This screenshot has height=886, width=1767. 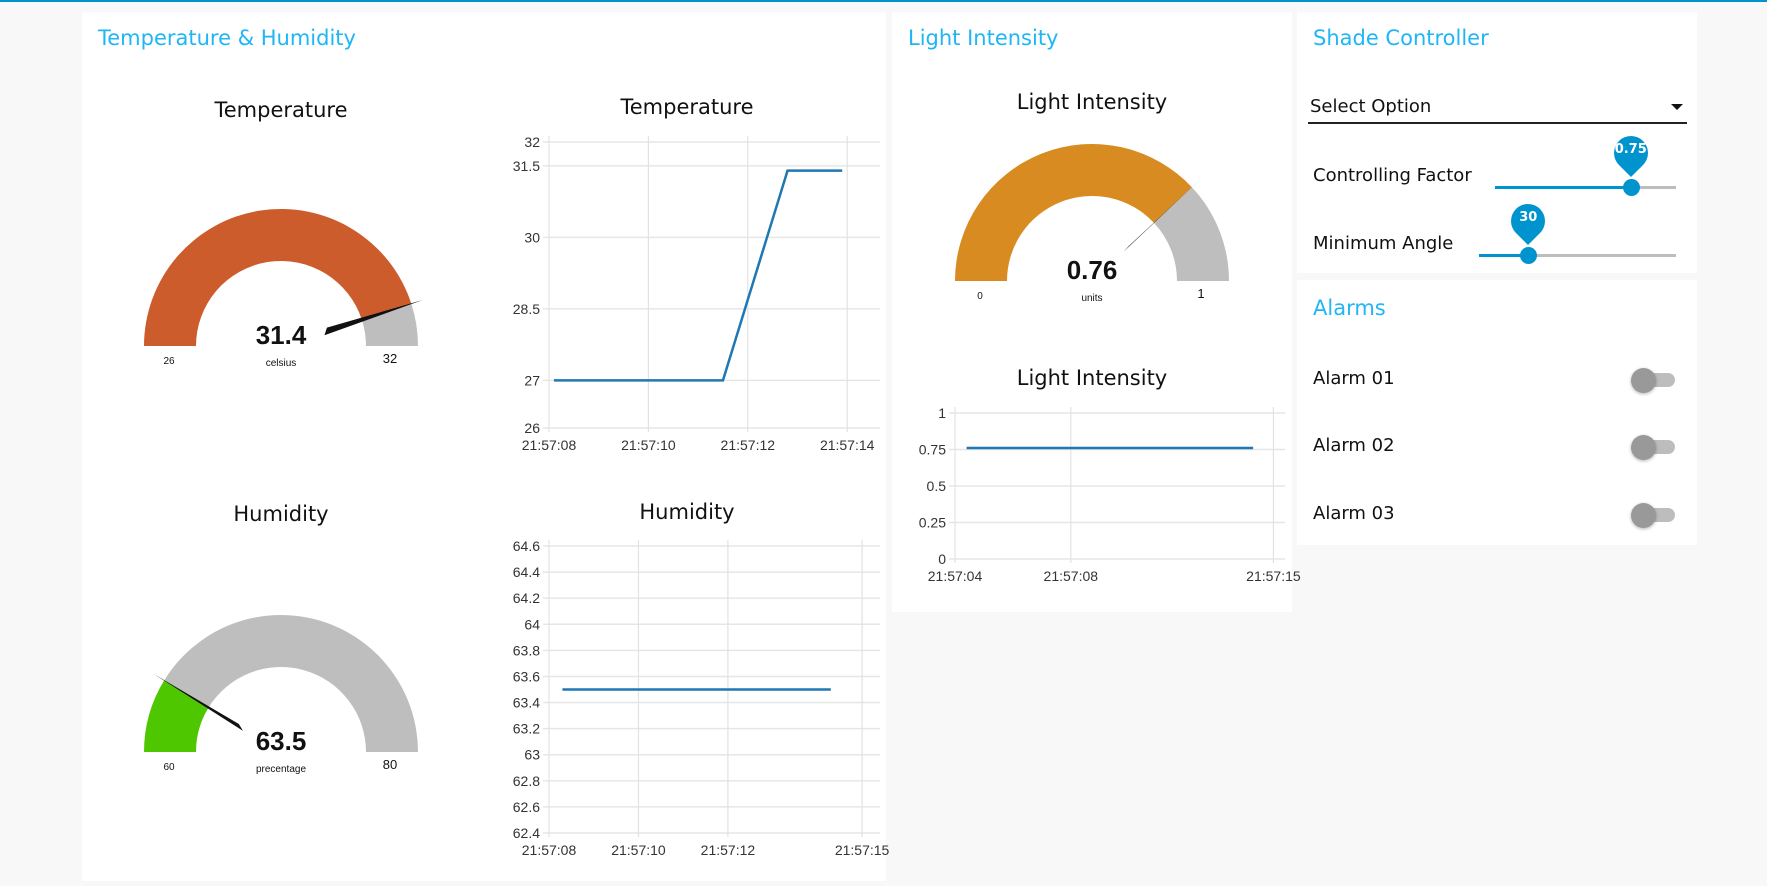 What do you see at coordinates (1677, 107) in the screenshot?
I see `caret-down-icon` at bounding box center [1677, 107].